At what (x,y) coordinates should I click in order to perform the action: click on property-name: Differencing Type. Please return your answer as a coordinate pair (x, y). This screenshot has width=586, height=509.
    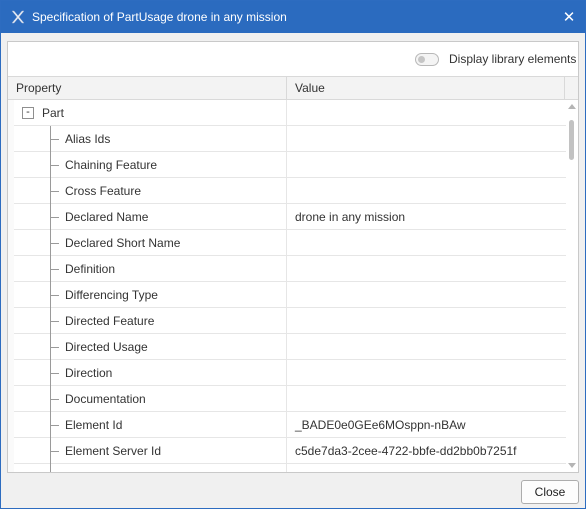
    Looking at the image, I should click on (111, 295).